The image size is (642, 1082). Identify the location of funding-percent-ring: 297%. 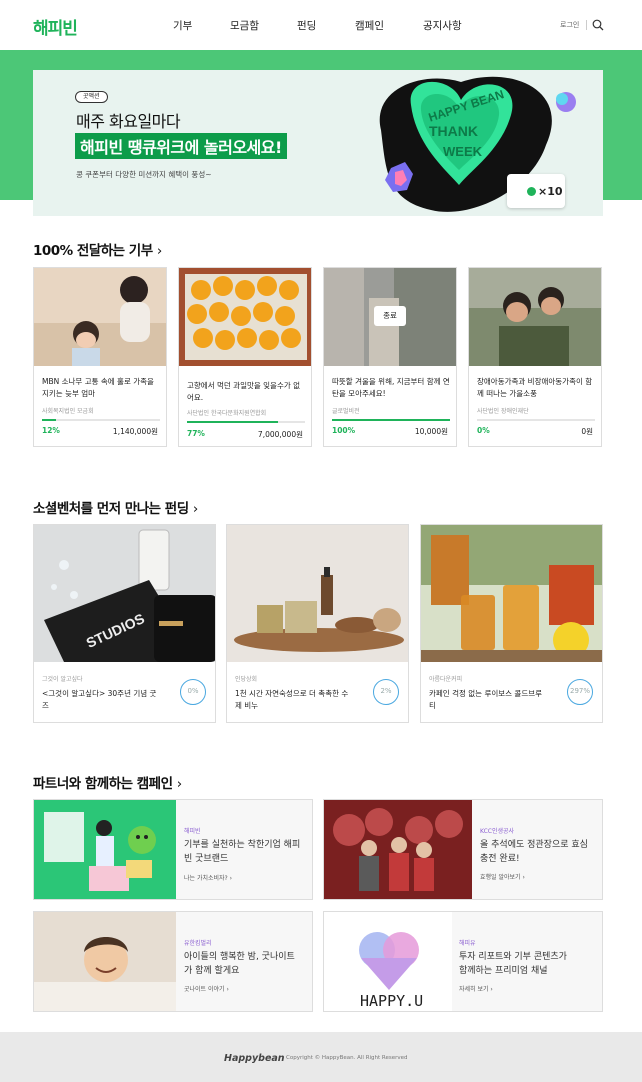
(580, 692).